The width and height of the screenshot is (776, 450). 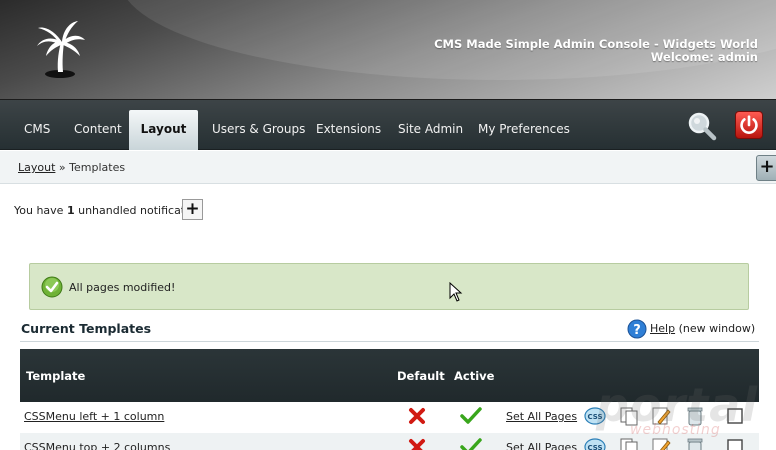 What do you see at coordinates (192, 209) in the screenshot?
I see `notification-expand-button: +` at bounding box center [192, 209].